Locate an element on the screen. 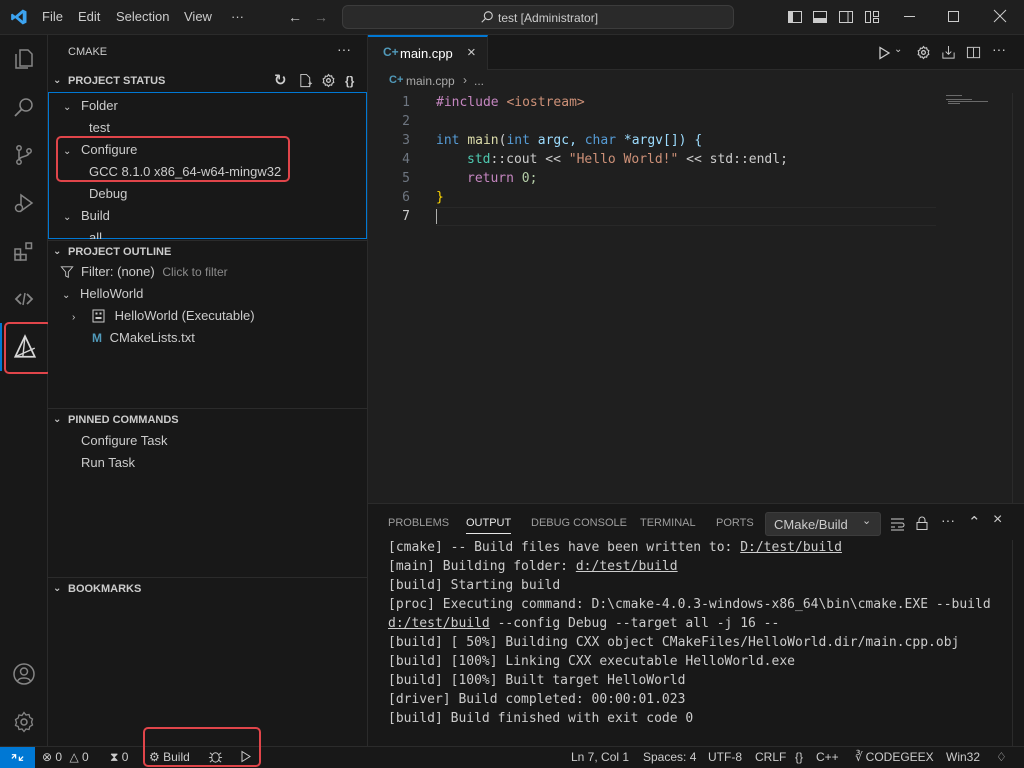  error-icon: ⊗ is located at coordinates (47, 757).